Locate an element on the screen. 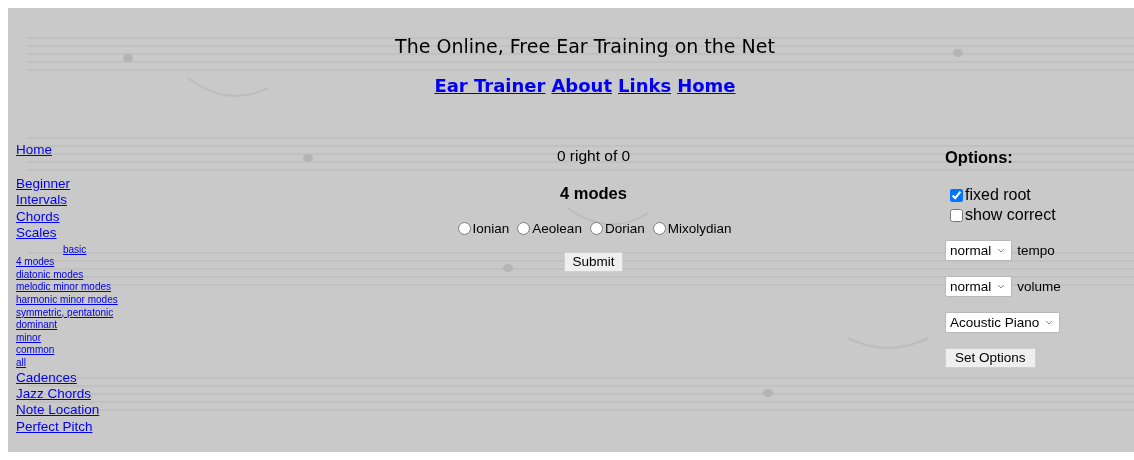  radio-label: Dorian is located at coordinates (624, 228).